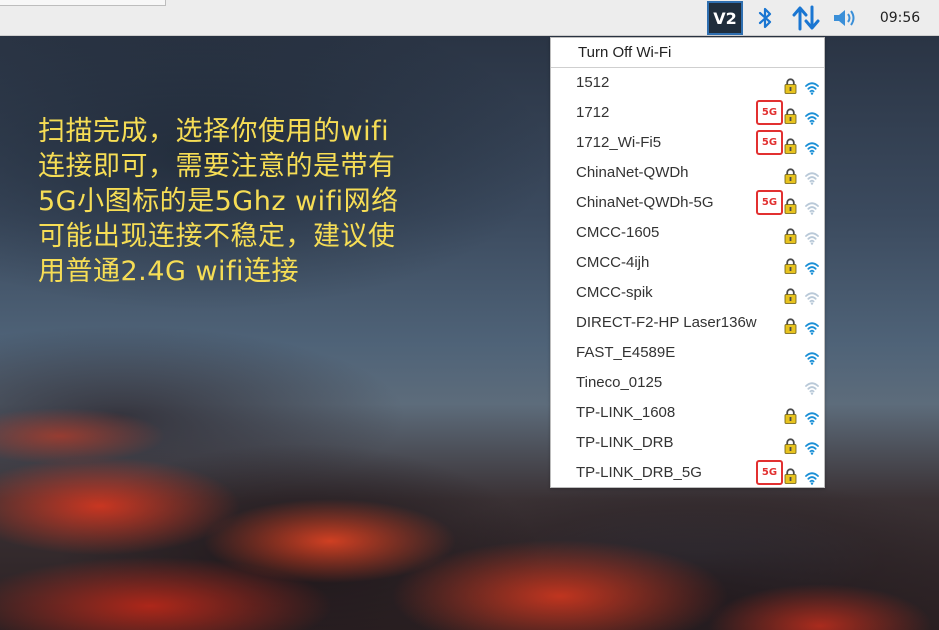  Describe the element at coordinates (613, 262) in the screenshot. I see `network-name: CMCC-4ijh` at that location.